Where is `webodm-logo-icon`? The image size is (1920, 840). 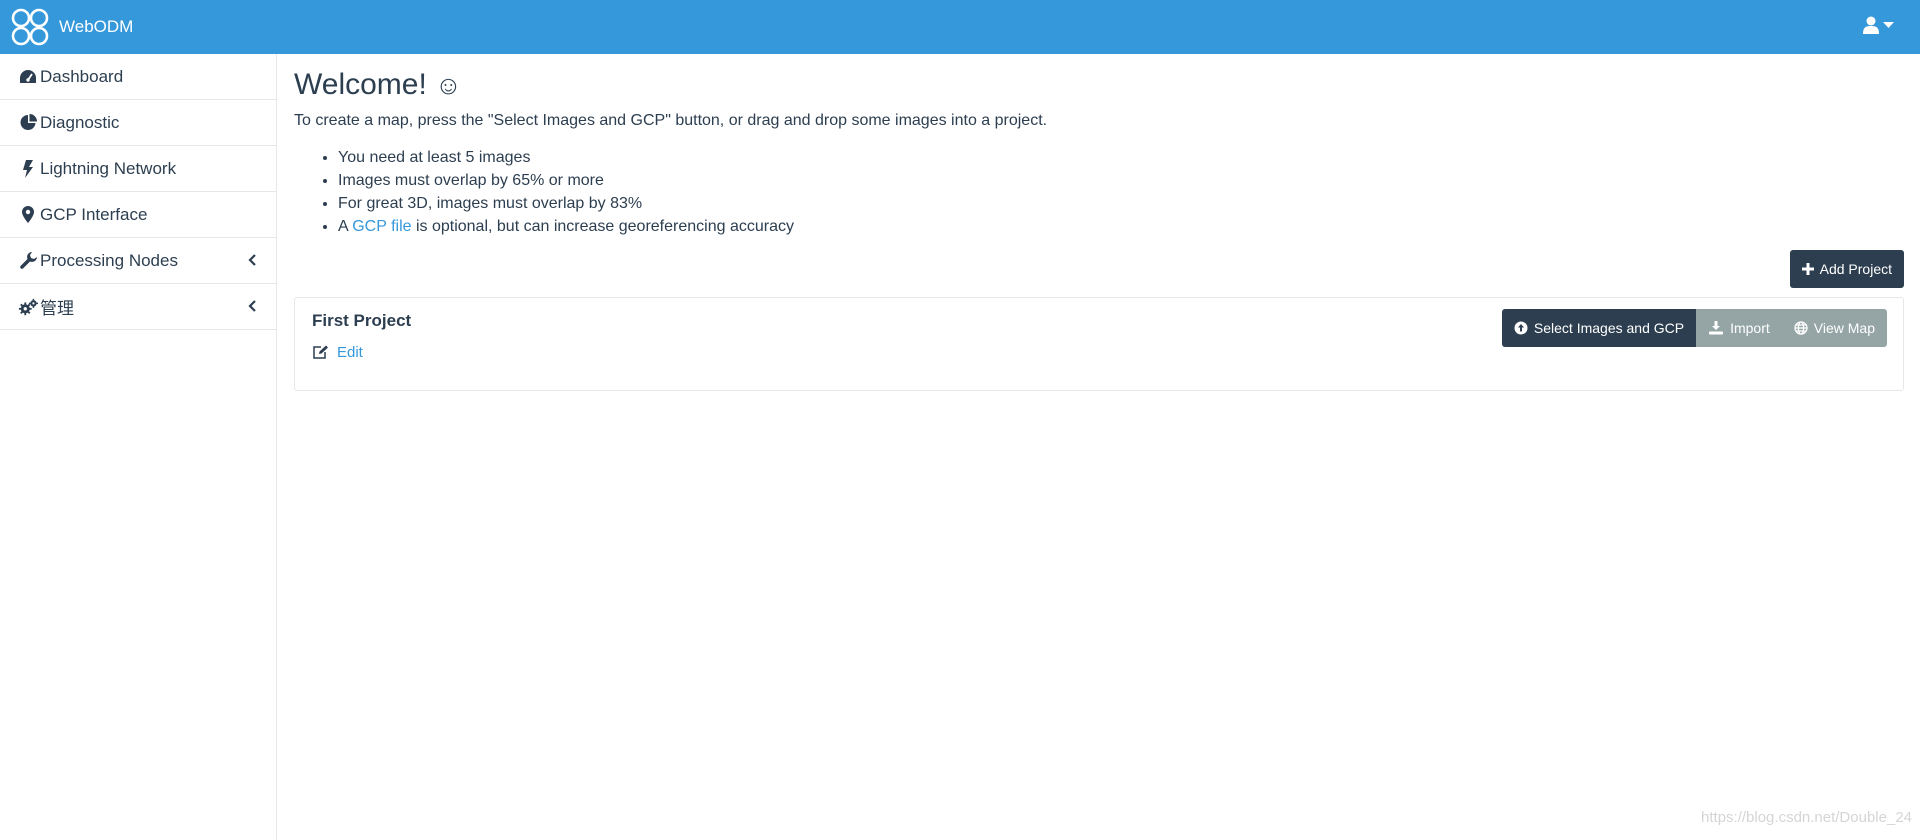
webodm-logo-icon is located at coordinates (30, 27).